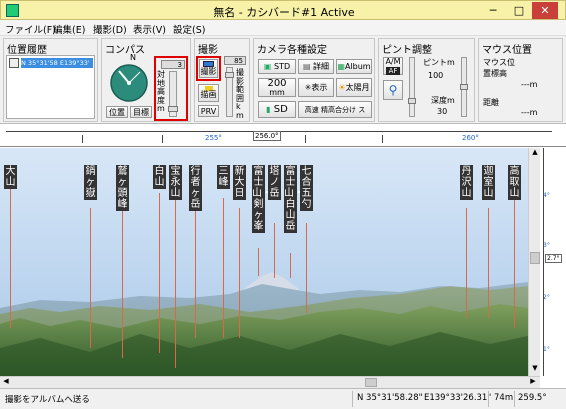 The width and height of the screenshot is (566, 409). I want to click on menu-shoot: 撮影(D), so click(110, 29).